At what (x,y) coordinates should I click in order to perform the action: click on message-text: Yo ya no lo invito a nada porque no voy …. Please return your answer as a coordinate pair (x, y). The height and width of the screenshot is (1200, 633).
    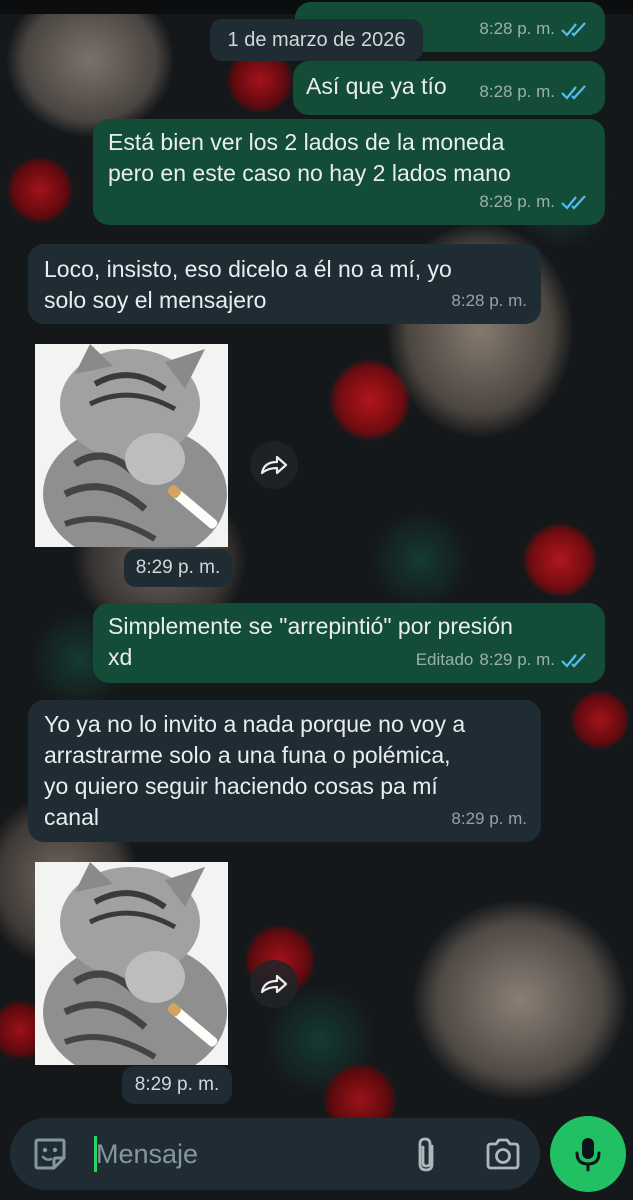
    Looking at the image, I should click on (255, 770).